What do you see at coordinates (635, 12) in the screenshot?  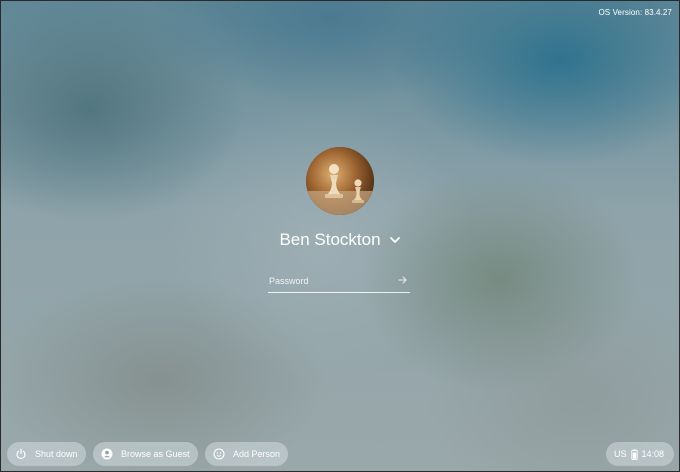 I see `os-version-label: OS Version: 83.4.27` at bounding box center [635, 12].